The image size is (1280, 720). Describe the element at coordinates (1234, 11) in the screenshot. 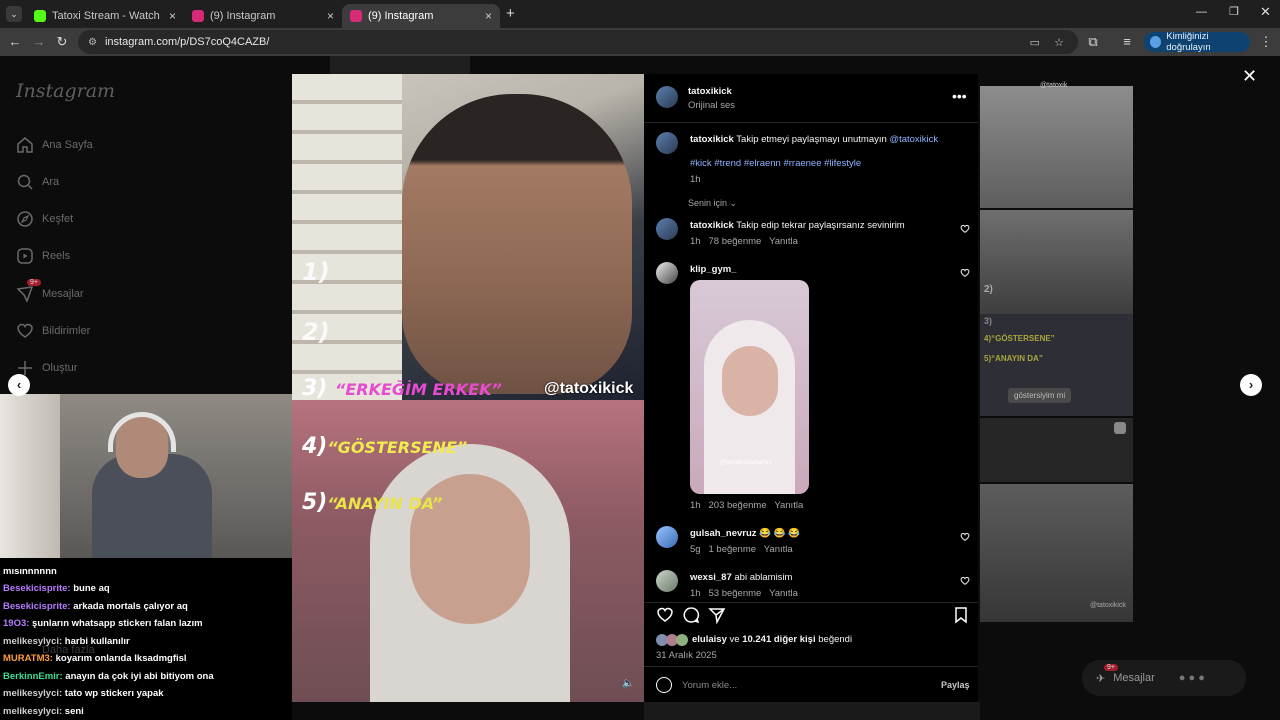

I see `maximize-window-button: ❐` at that location.